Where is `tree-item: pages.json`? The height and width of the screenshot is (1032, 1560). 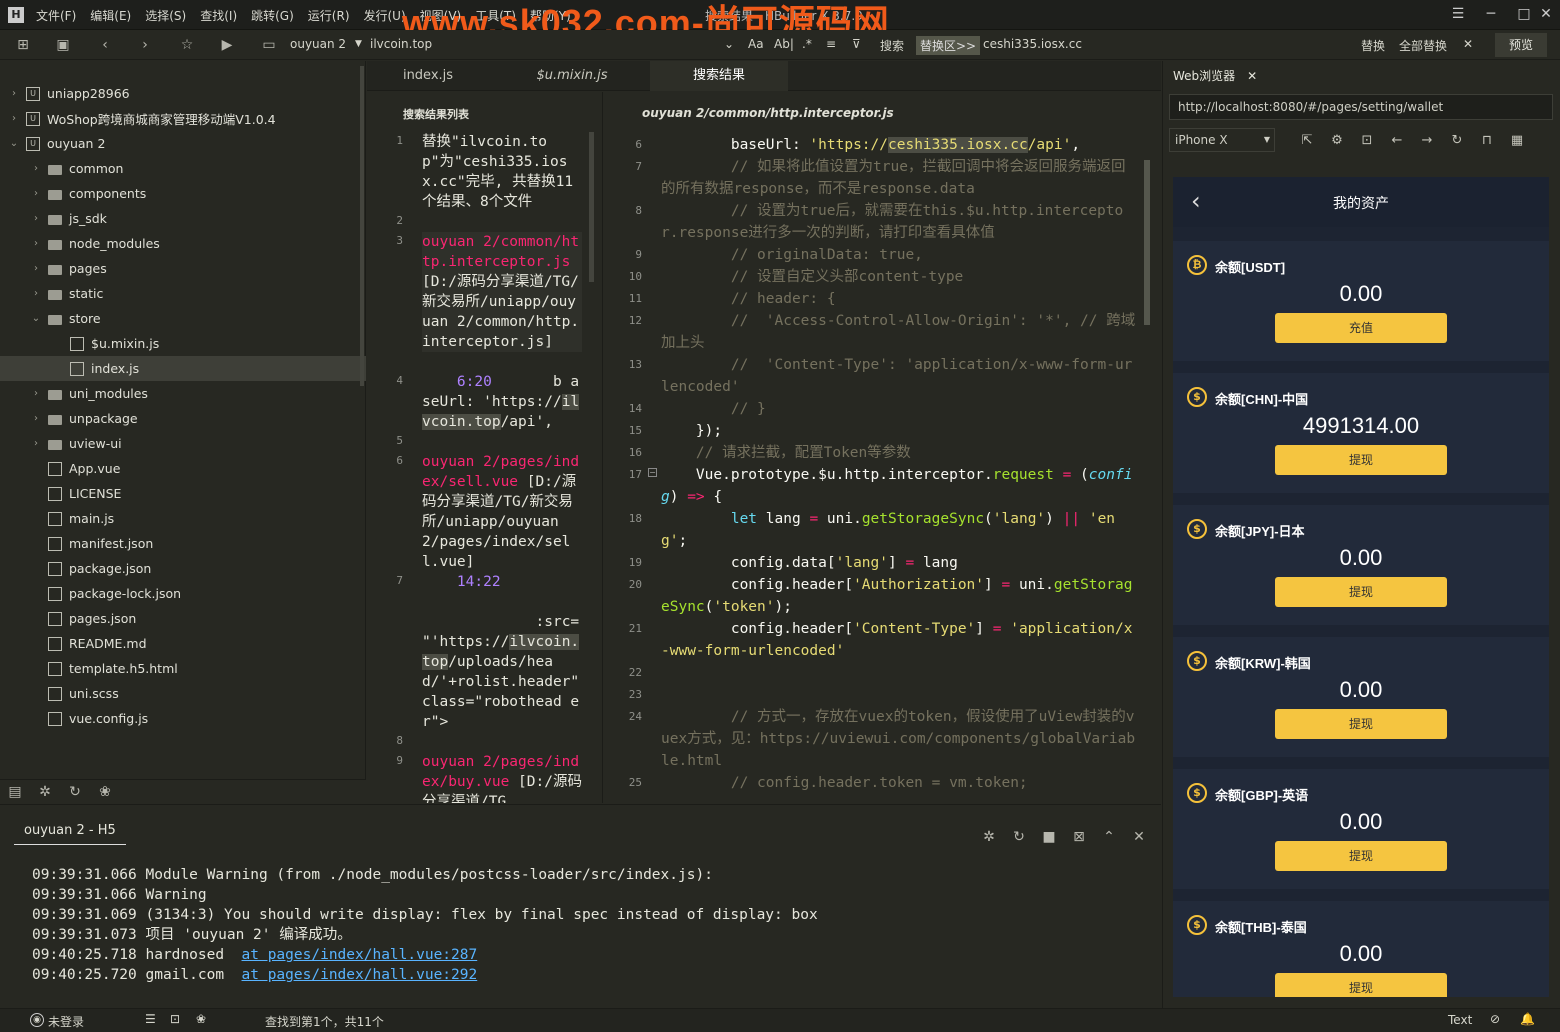
tree-item: pages.json is located at coordinates (183, 618).